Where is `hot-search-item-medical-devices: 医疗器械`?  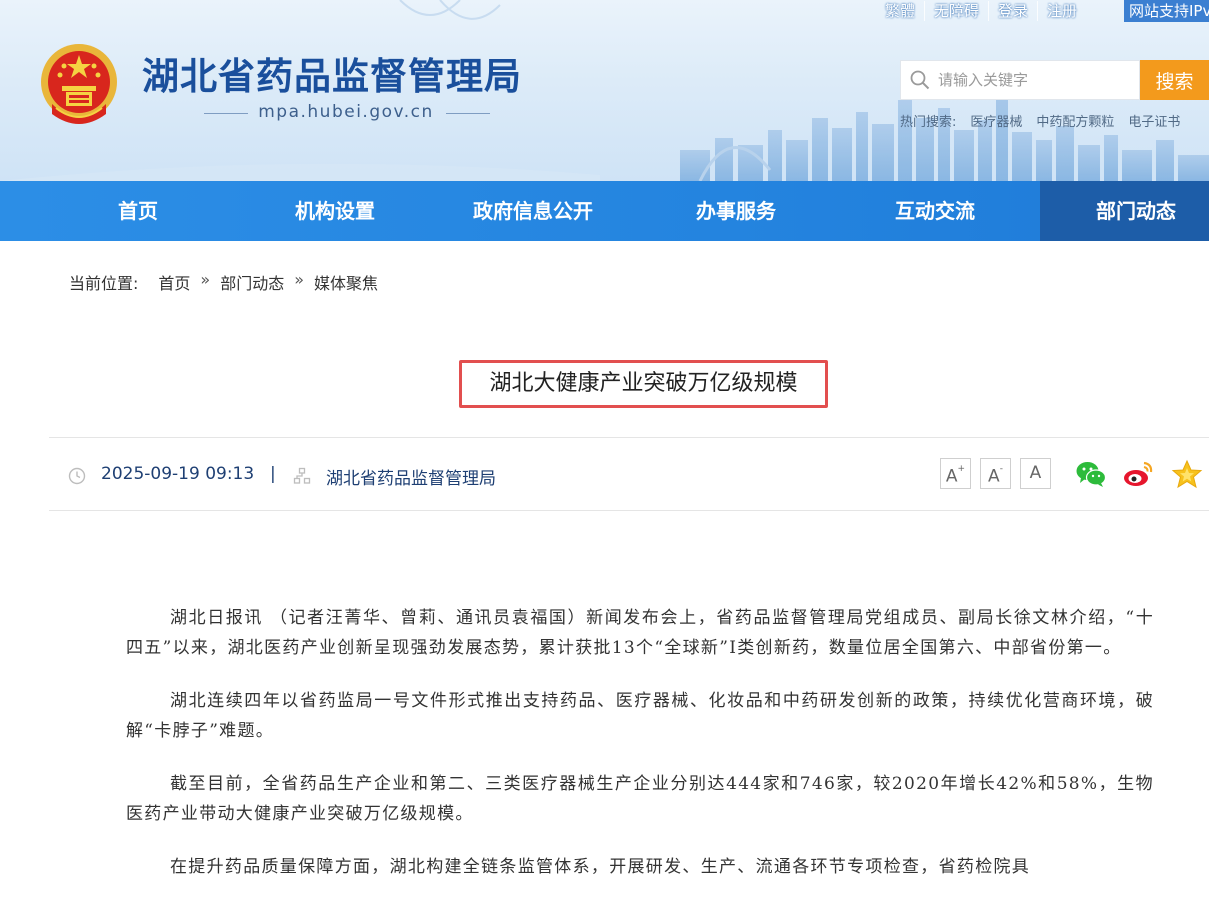
hot-search-item-medical-devices: 医疗器械 is located at coordinates (996, 120).